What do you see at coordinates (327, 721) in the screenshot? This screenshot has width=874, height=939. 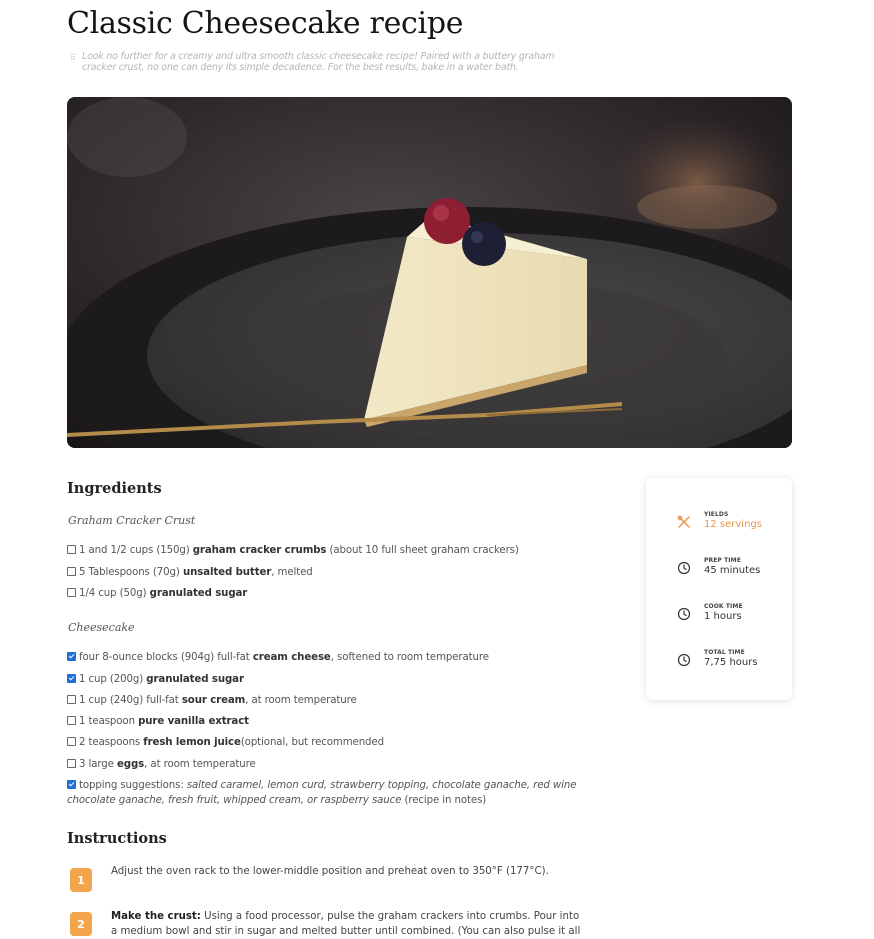 I see `ingredient-item: 1 teaspoon pure vanilla extract` at bounding box center [327, 721].